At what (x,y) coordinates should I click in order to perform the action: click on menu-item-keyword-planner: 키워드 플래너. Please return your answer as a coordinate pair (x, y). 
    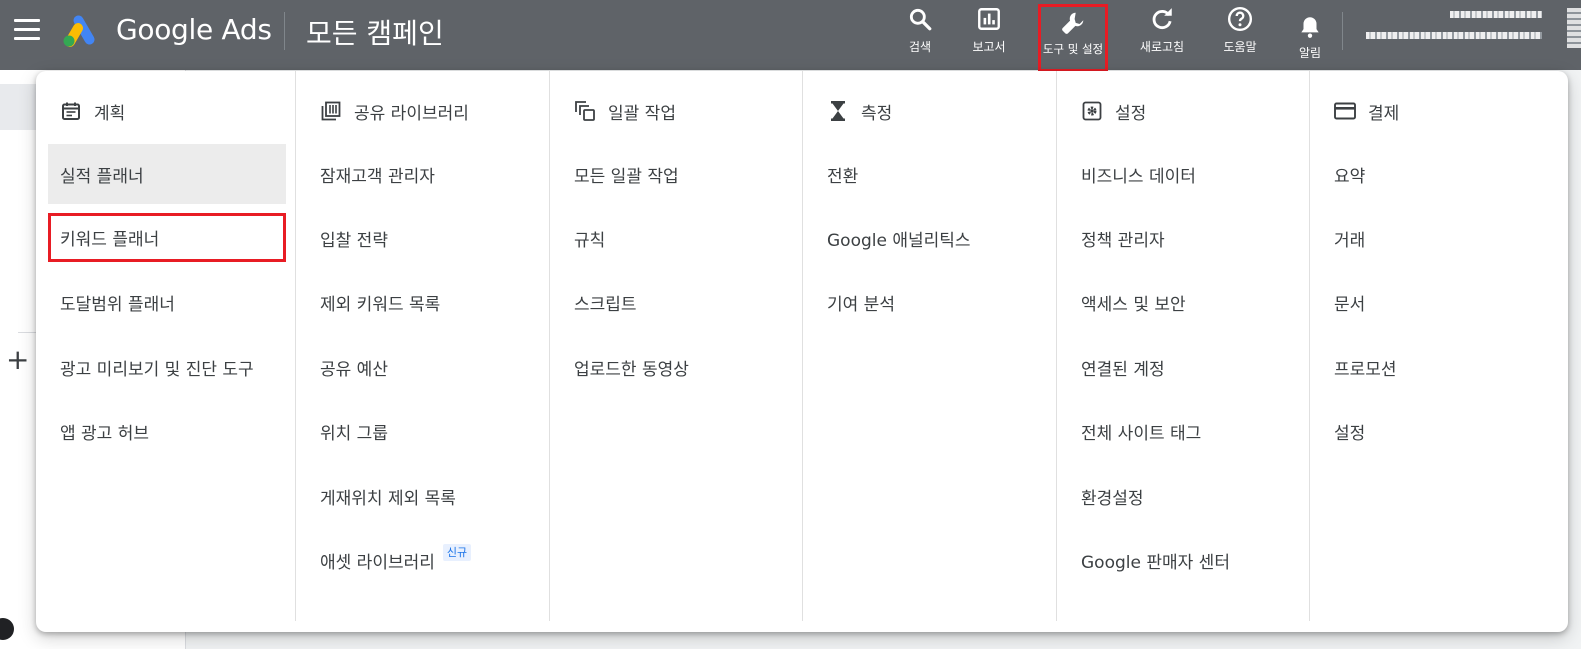
    Looking at the image, I should click on (167, 237).